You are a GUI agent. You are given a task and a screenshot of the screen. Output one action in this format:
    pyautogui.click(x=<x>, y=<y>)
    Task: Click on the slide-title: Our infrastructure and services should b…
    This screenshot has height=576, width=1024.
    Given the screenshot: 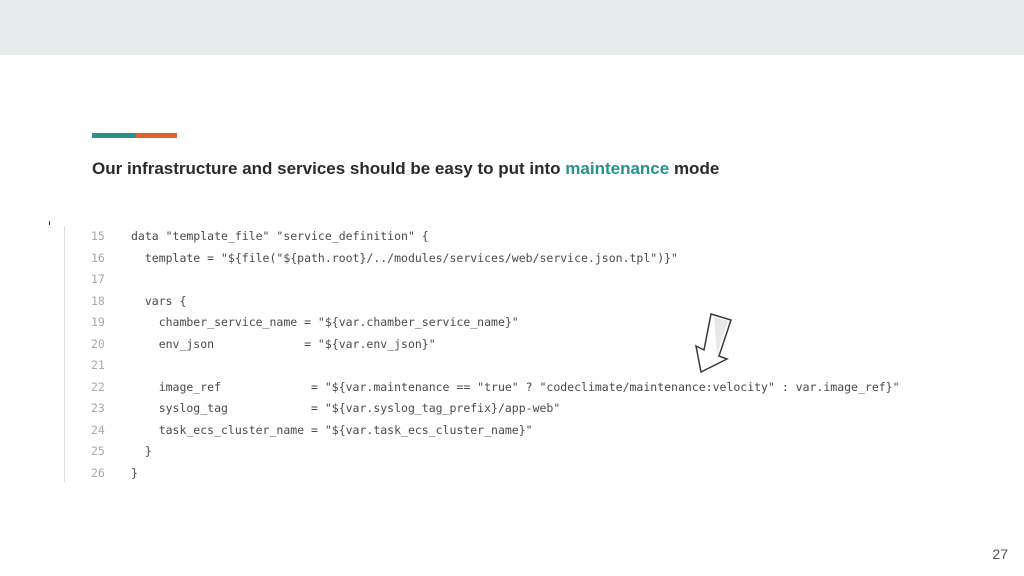 What is the action you would take?
    pyautogui.click(x=405, y=169)
    